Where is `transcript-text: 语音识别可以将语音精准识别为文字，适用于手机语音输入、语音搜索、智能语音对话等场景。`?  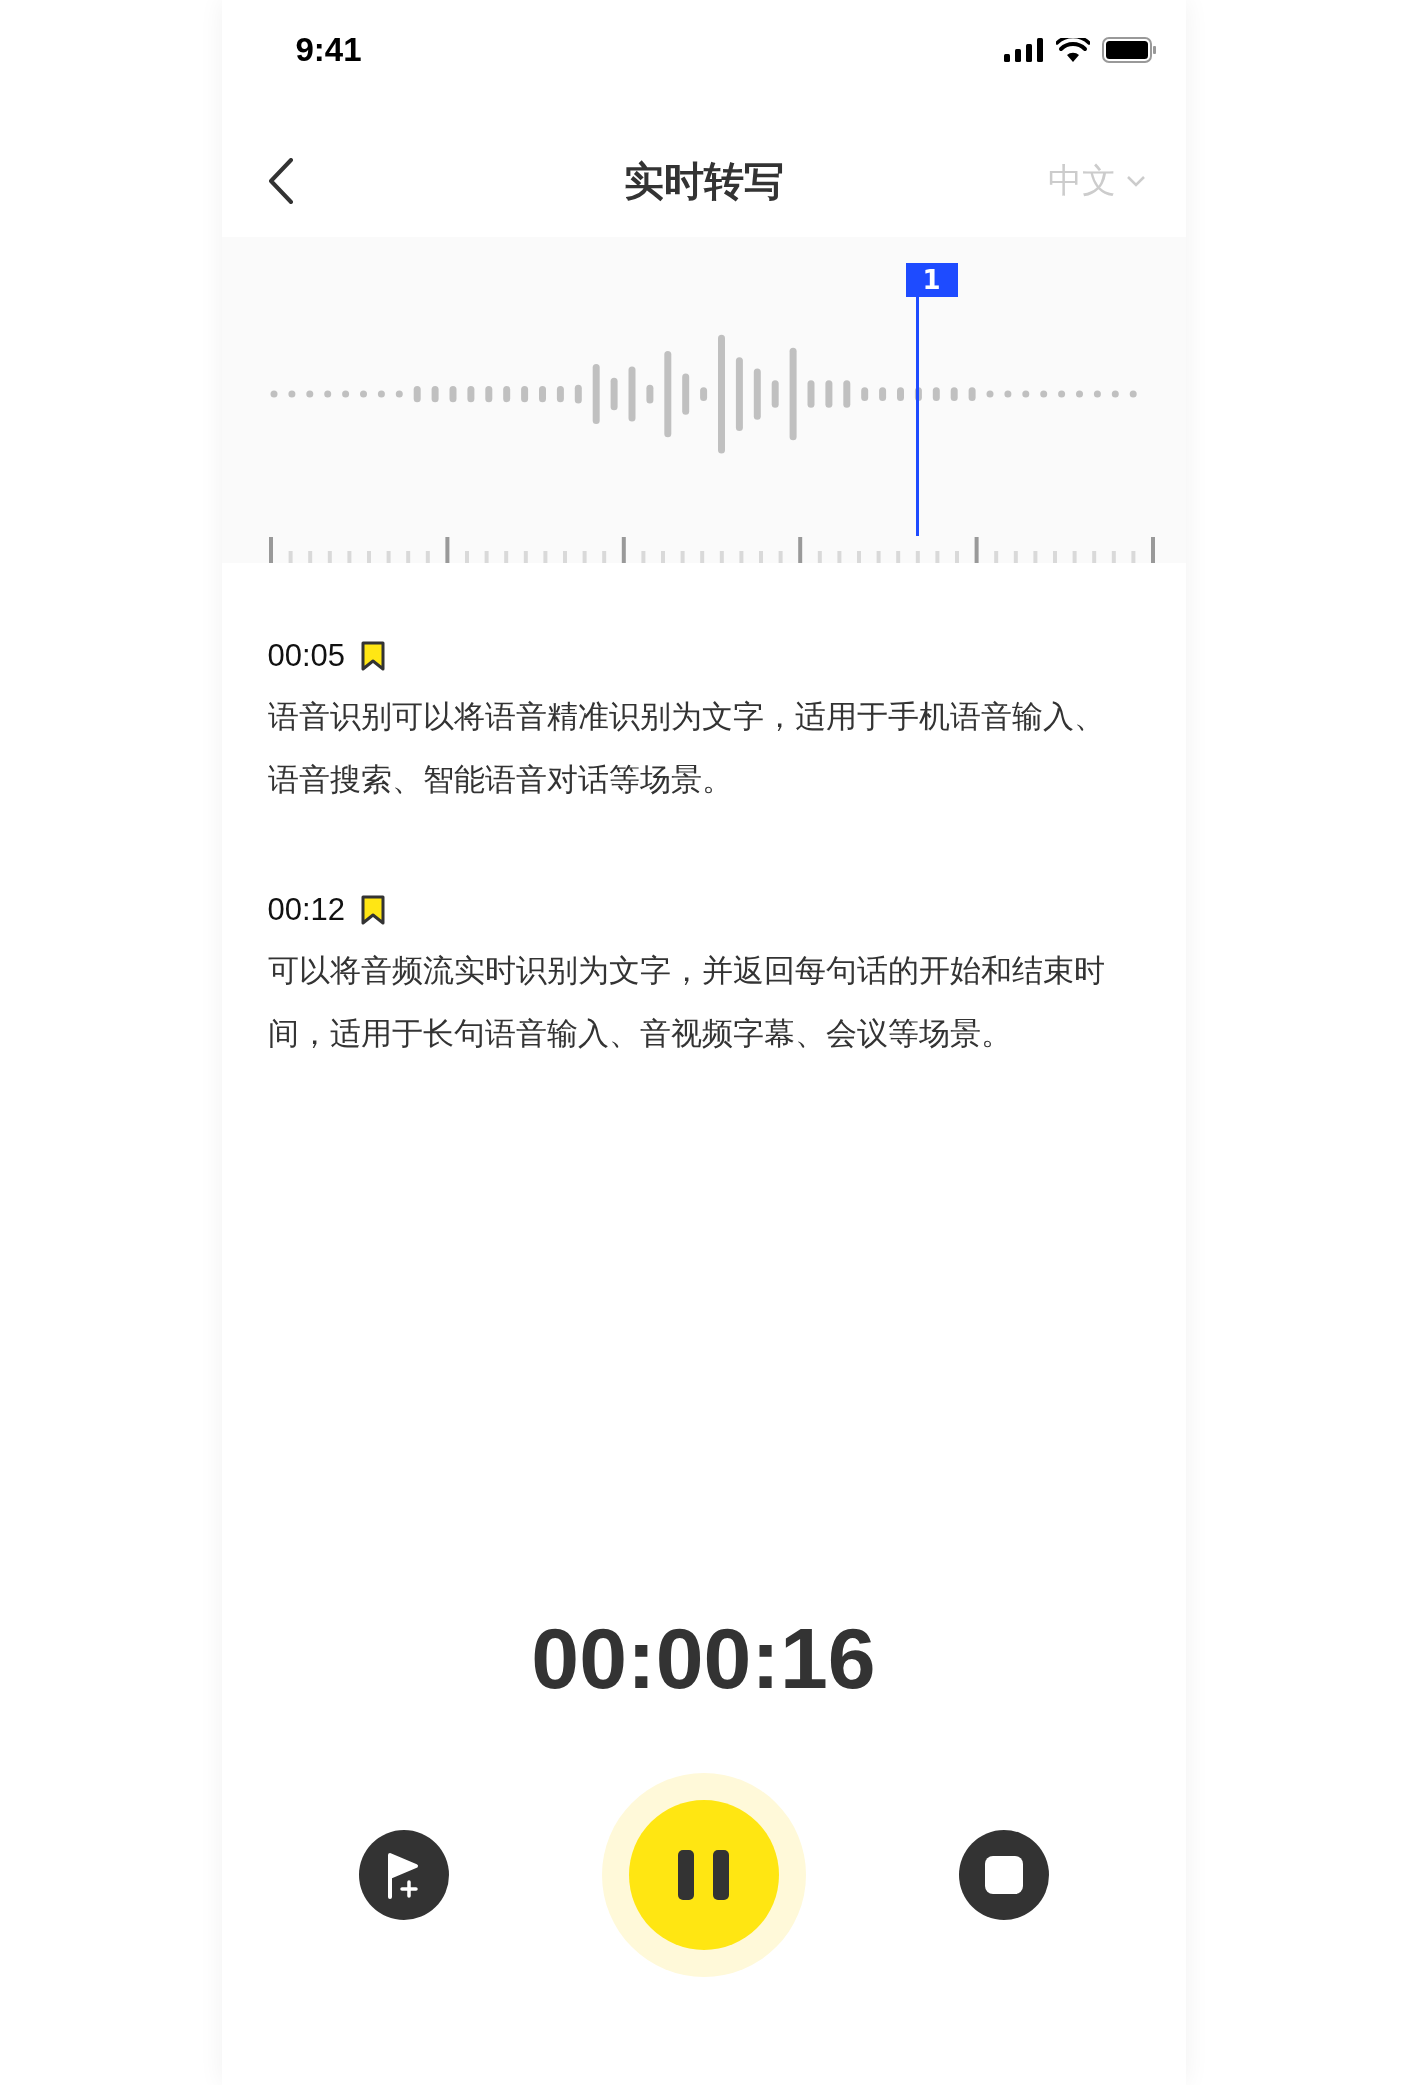
transcript-text: 语音识别可以将语音精准识别为文字，适用于手机语音输入、语音搜索、智能语音对话等场景。 is located at coordinates (686, 748).